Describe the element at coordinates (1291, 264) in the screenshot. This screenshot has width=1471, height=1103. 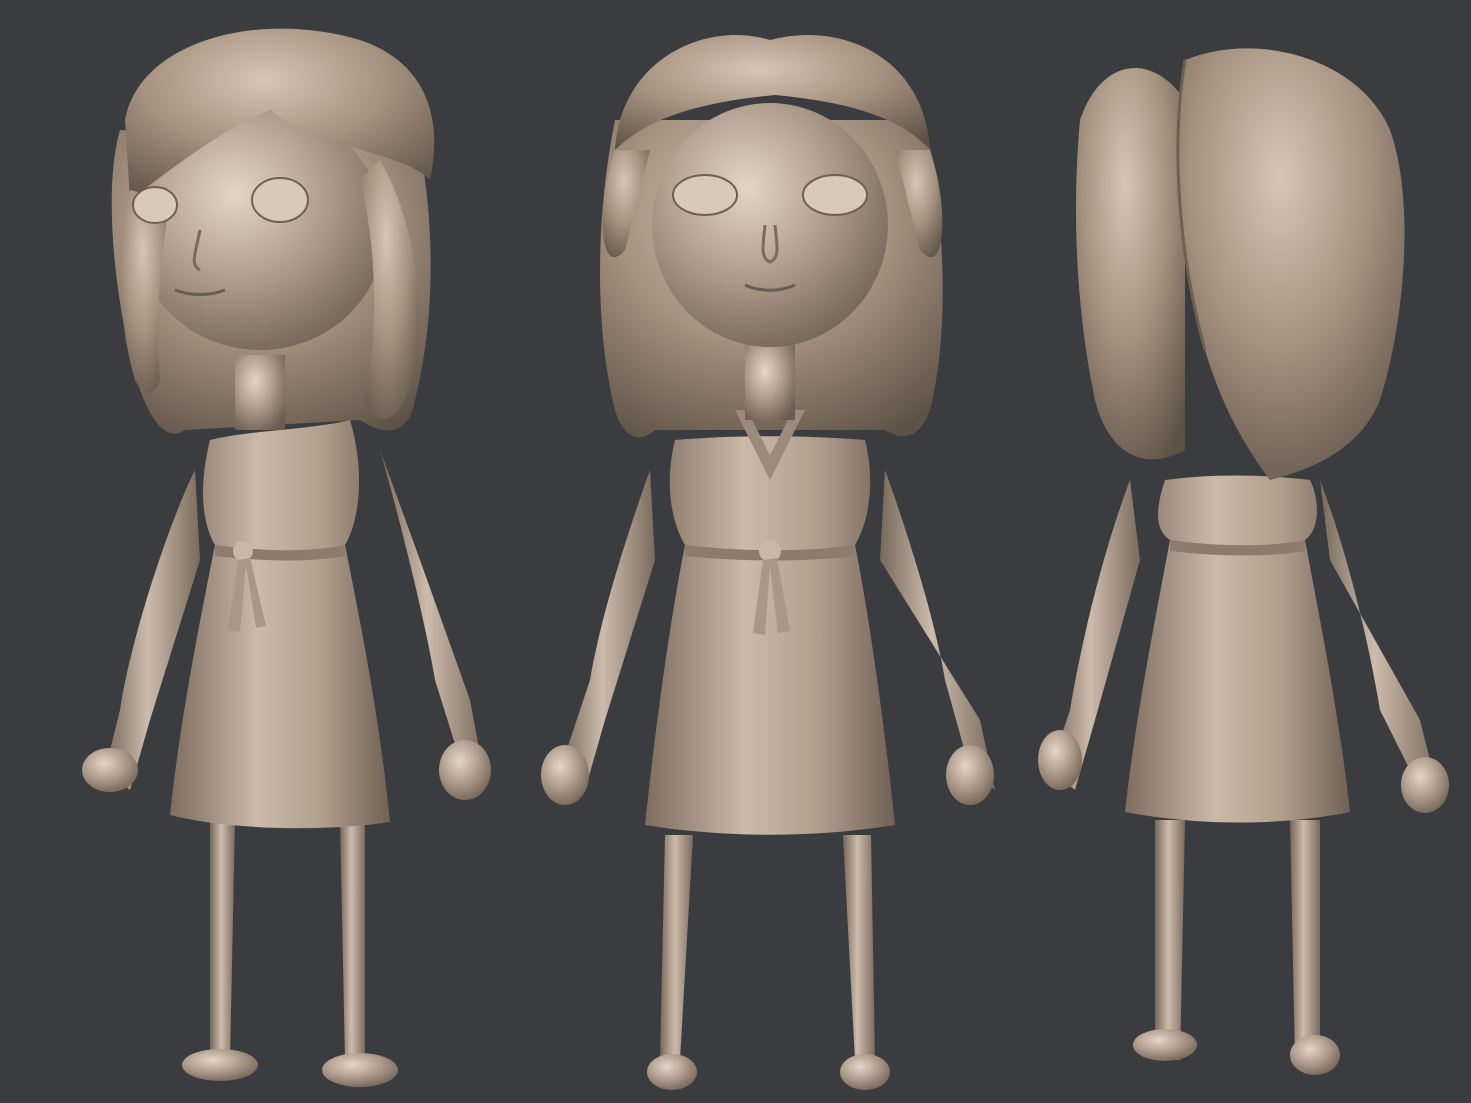
I see `hair-back-right-lobe` at that location.